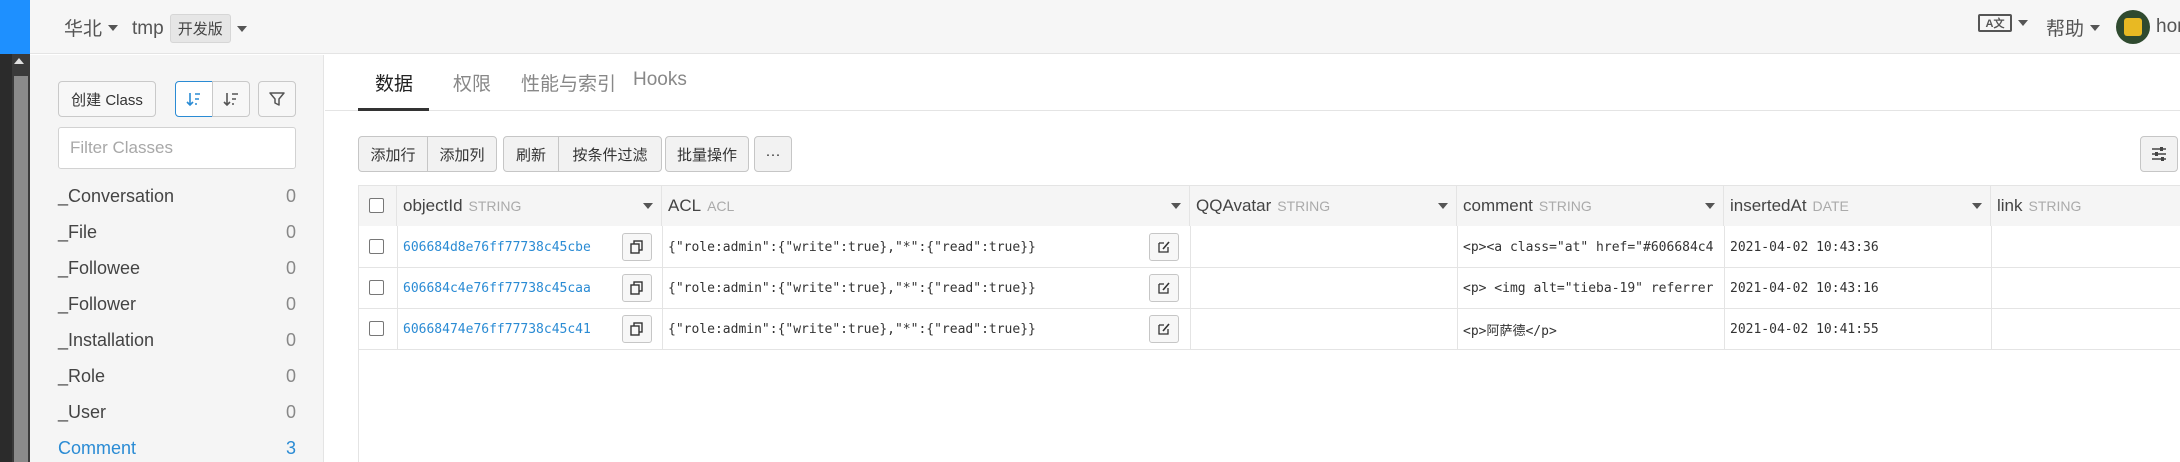  I want to click on more-button: ···, so click(773, 154).